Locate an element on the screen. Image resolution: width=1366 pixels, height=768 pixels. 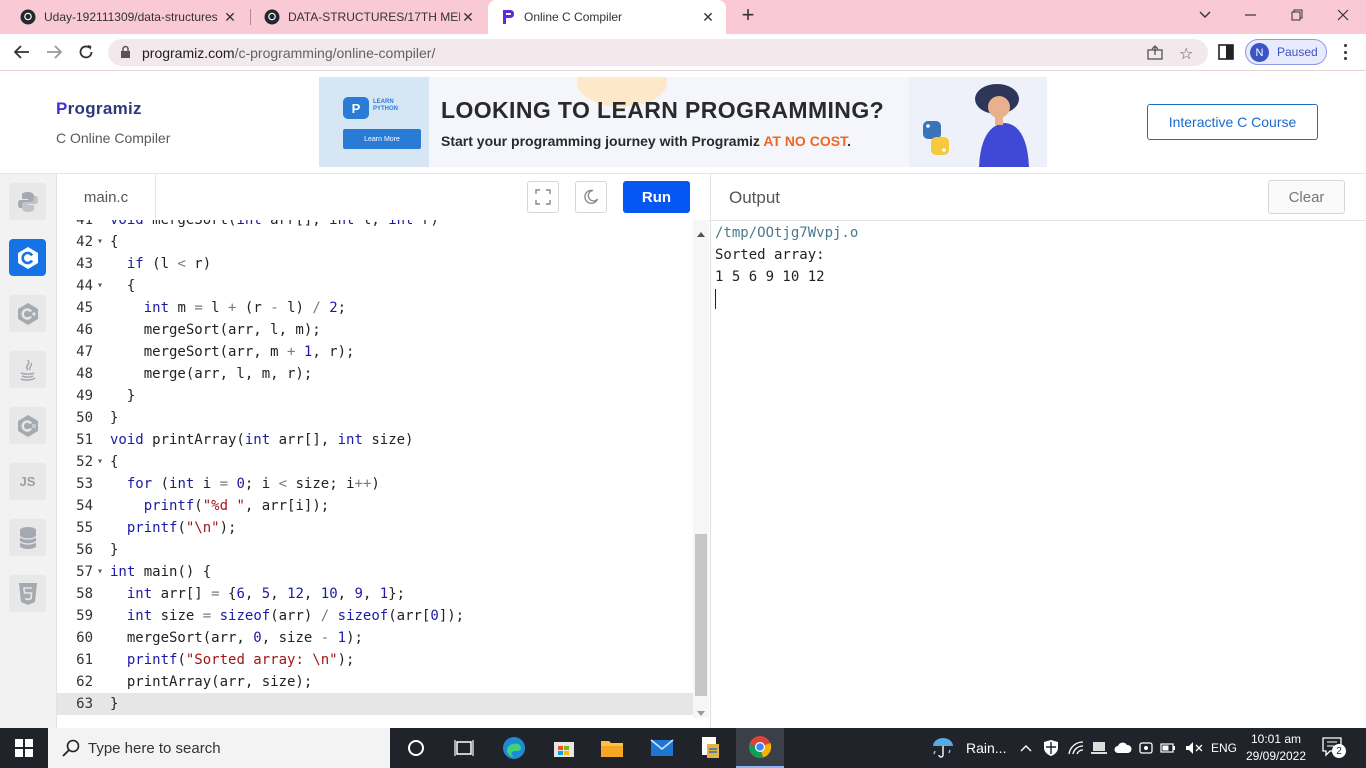
meet-now-icon is located at coordinates (1146, 748).